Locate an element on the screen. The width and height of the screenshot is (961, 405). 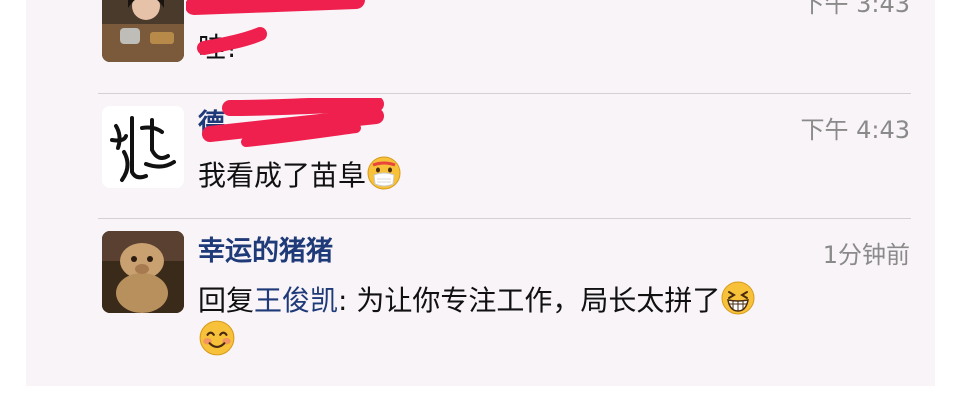
reply-prefix: 回复 is located at coordinates (226, 300).